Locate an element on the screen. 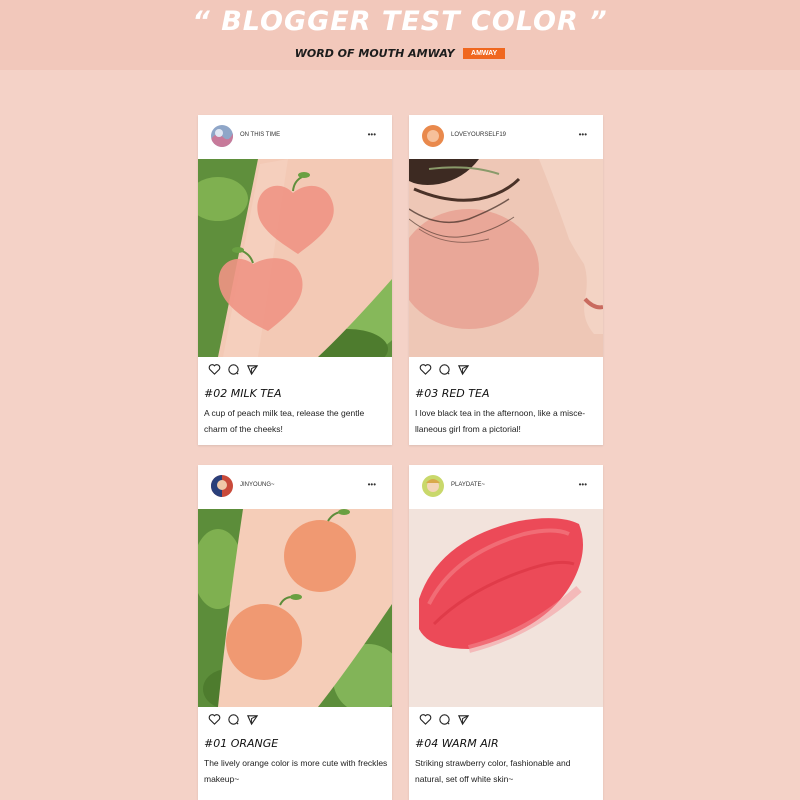  subtitle: WORD OF MOUTH AMWAY is located at coordinates (374, 54).